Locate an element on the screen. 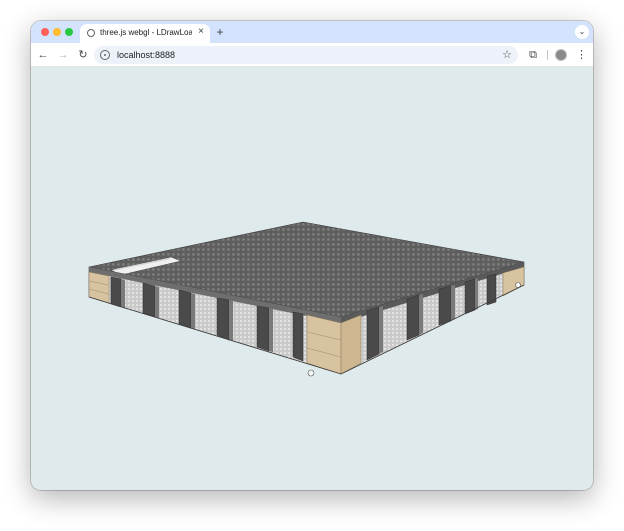 The width and height of the screenshot is (624, 531). tab-title: three.js webgl - LDrawLoader is located at coordinates (146, 32).